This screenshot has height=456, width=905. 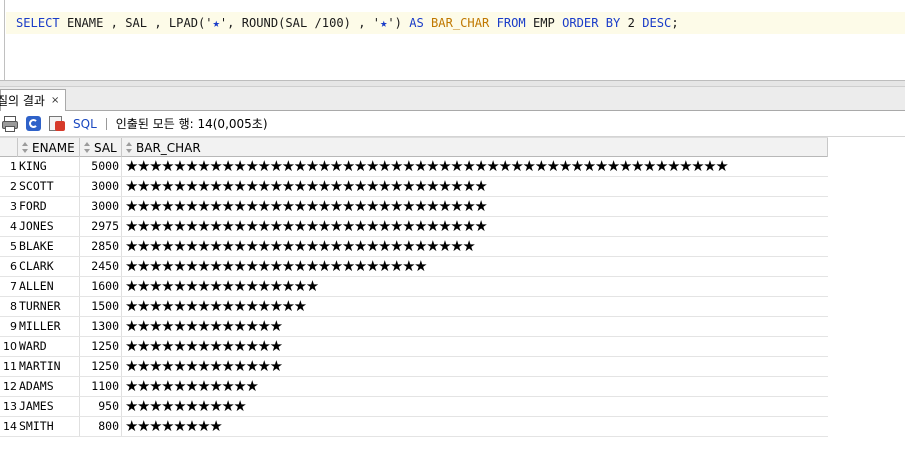 I want to click on table-row: 10 WARD 1250 ★★★★★★★★★★★★★, so click(x=414, y=347).